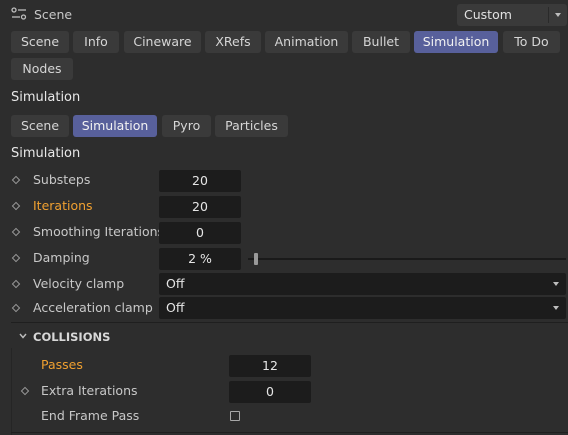 The height and width of the screenshot is (435, 568). What do you see at coordinates (362, 284) in the screenshot?
I see `velocity-clamp-dropdown: Off` at bounding box center [362, 284].